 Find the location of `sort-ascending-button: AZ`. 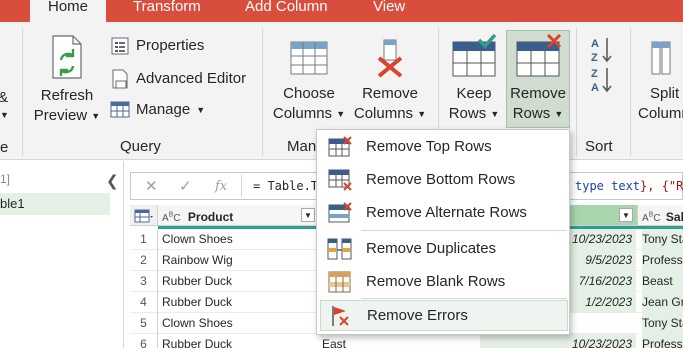

sort-ascending-button: AZ is located at coordinates (601, 52).